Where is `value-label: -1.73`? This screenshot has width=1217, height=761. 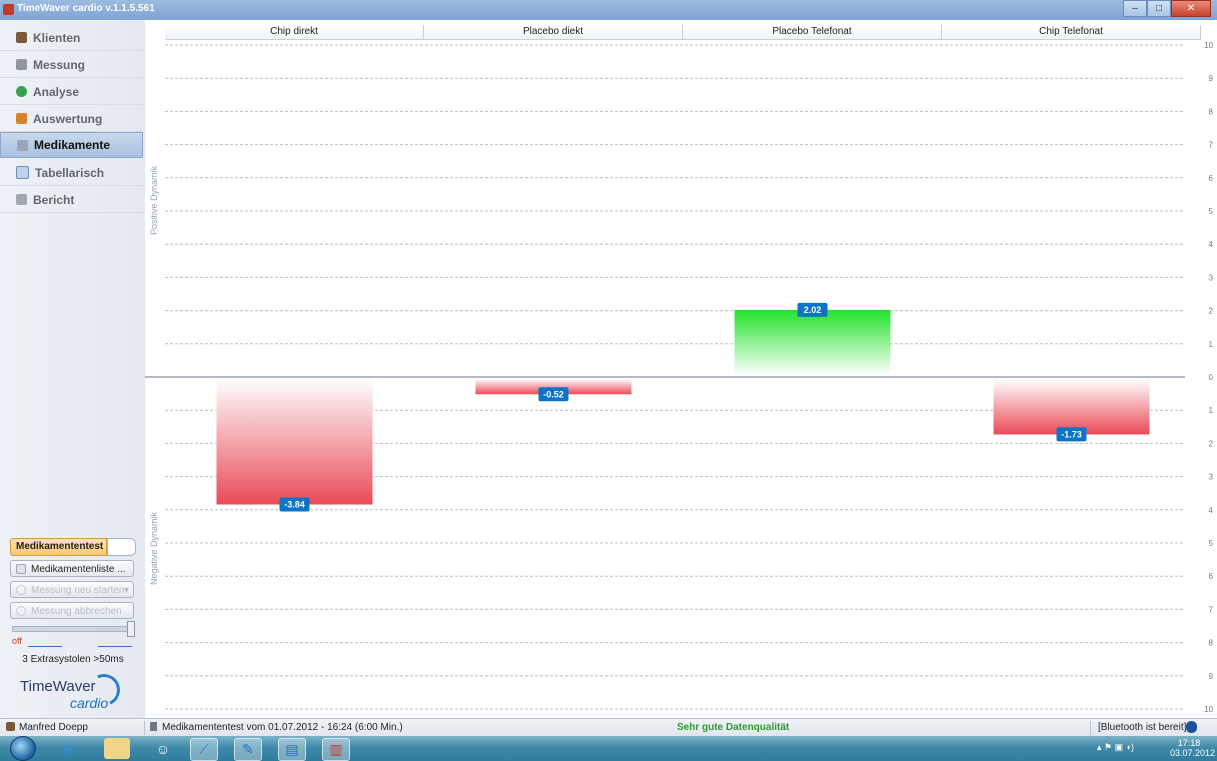 value-label: -1.73 is located at coordinates (1071, 434).